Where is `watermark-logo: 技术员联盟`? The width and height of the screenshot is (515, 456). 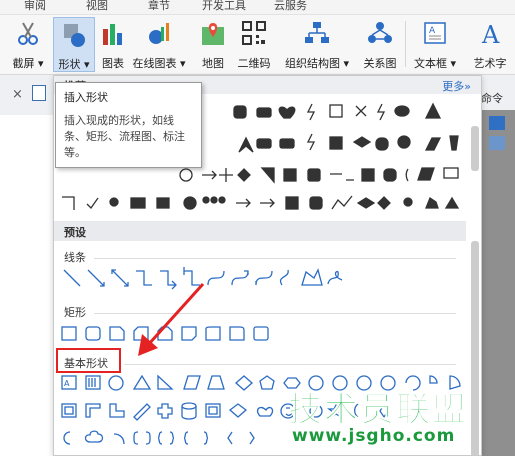
watermark-logo: 技术员联盟 is located at coordinates (378, 410).